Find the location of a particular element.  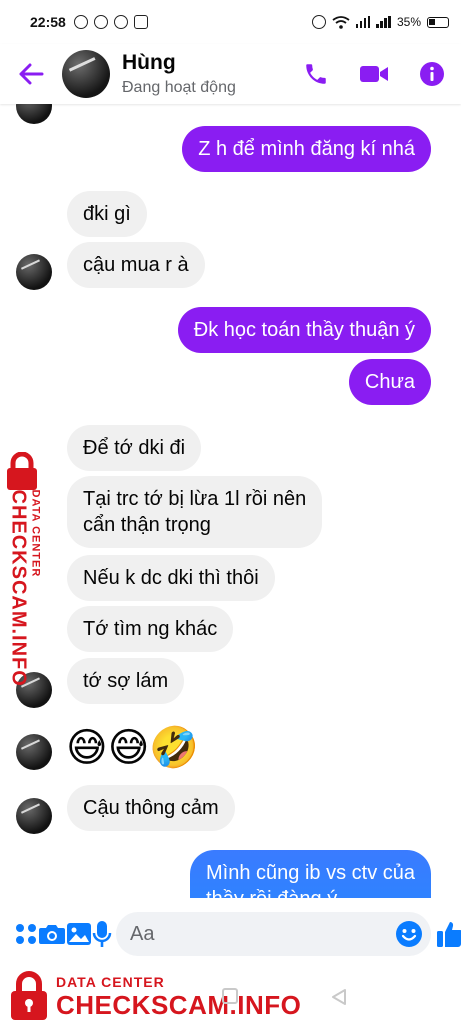

alarm-icon is located at coordinates (318, 22).